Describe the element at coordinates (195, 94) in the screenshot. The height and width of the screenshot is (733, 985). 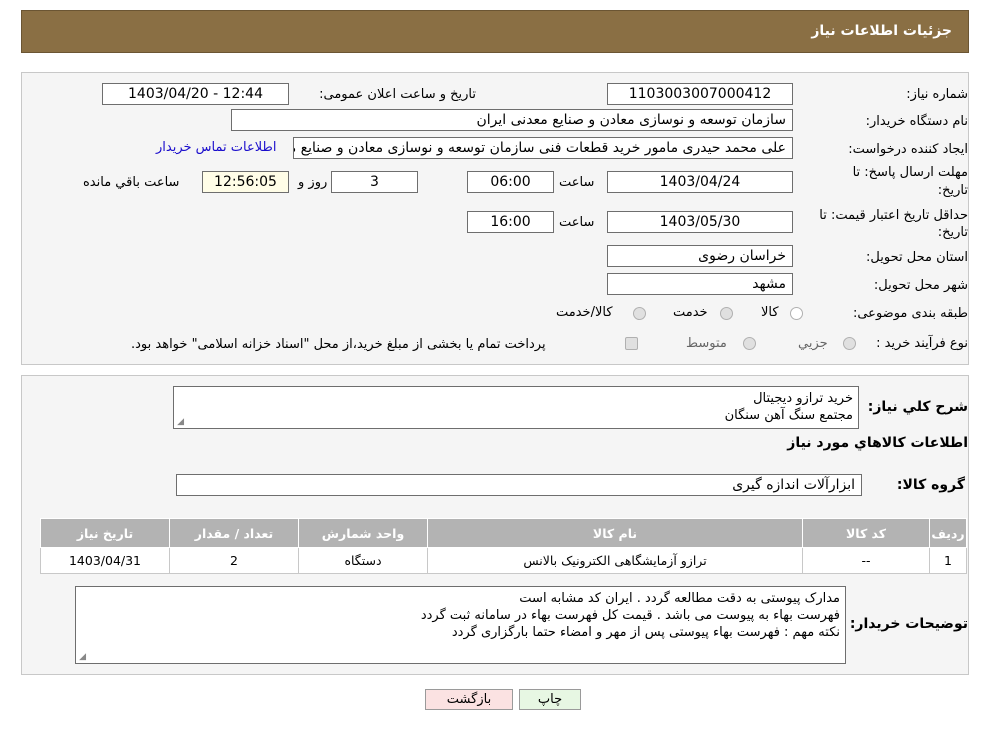
I see `announce-datetime-field: 1403/04/20 - 12:44` at that location.